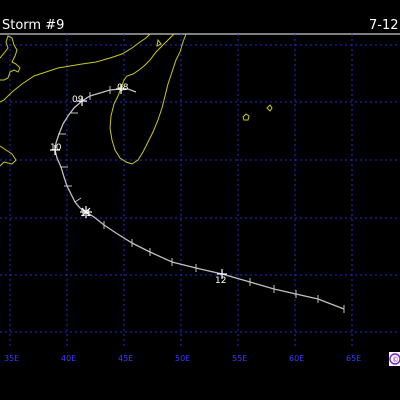  What do you see at coordinates (68, 358) in the screenshot?
I see `lon-label-40e: 40E` at bounding box center [68, 358].